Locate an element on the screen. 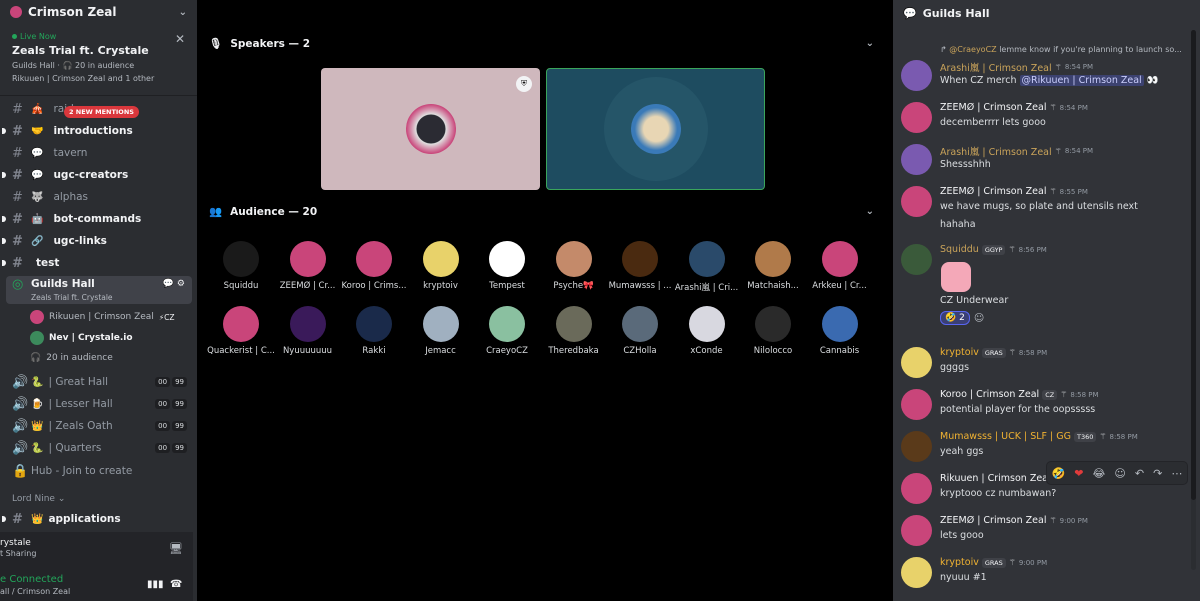 This screenshot has height=601, width=1200. audience-name: CZHolla is located at coordinates (640, 351).